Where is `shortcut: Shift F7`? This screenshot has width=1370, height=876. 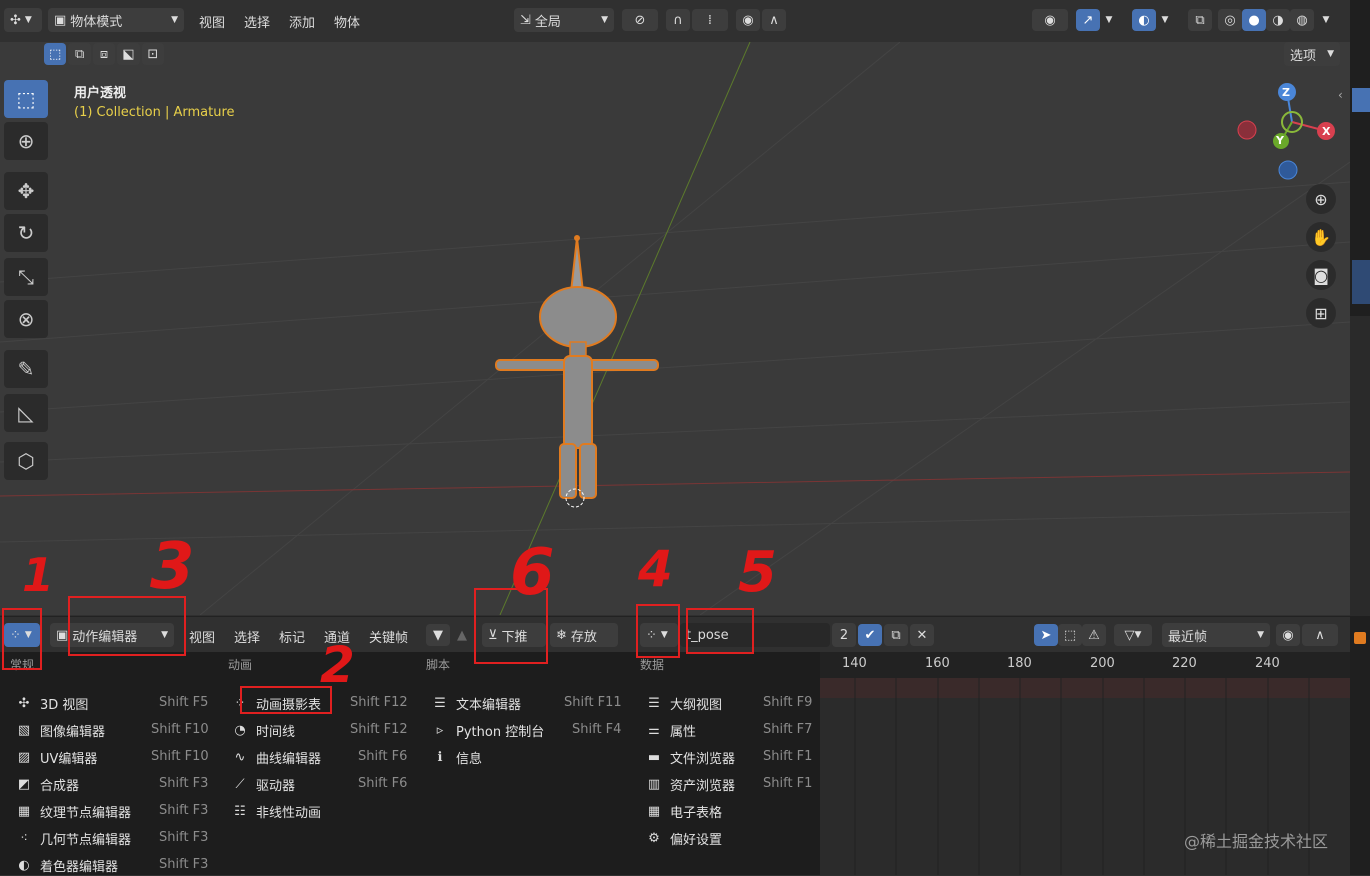
shortcut: Shift F7 is located at coordinates (788, 729).